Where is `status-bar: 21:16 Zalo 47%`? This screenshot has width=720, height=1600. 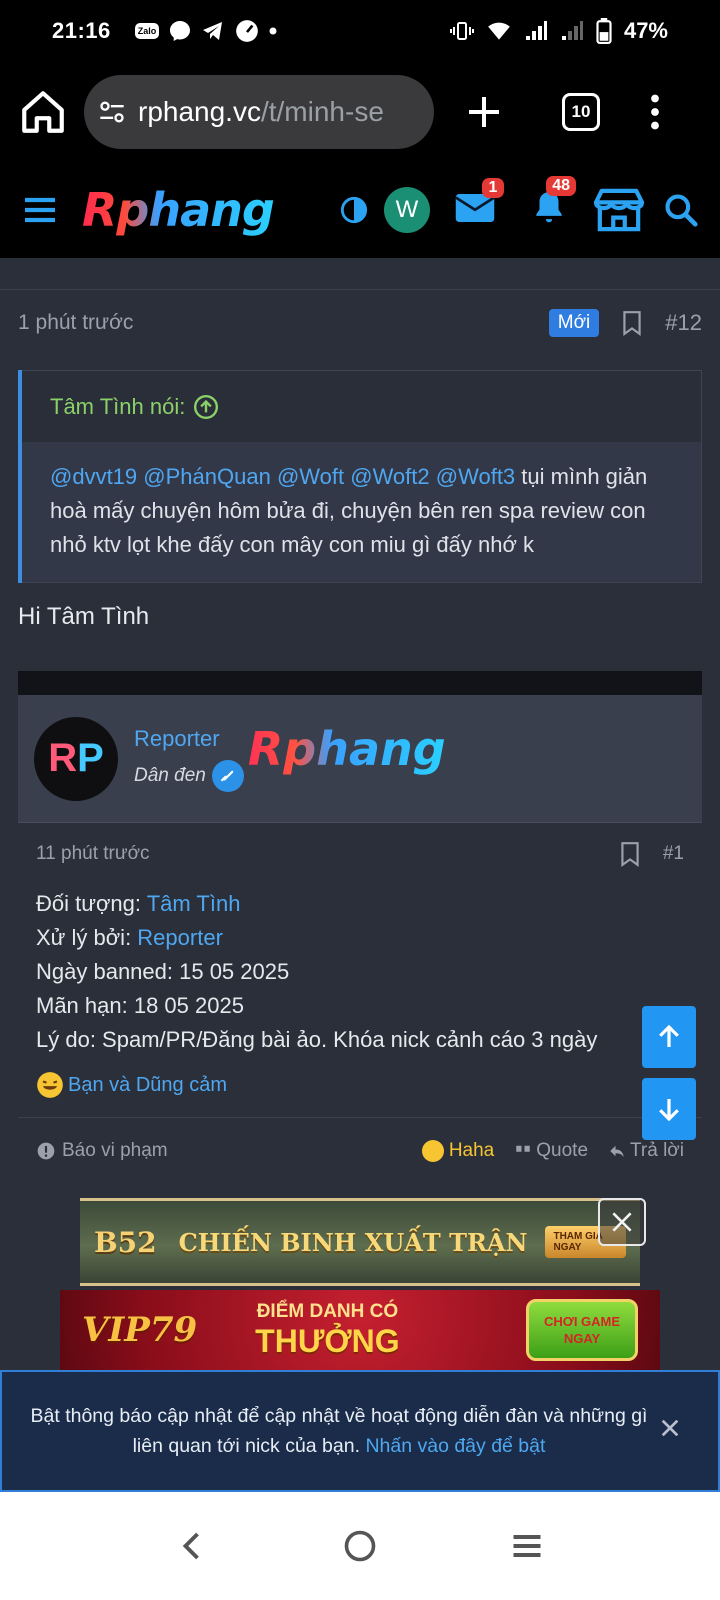
status-bar: 21:16 Zalo 47% is located at coordinates (360, 31).